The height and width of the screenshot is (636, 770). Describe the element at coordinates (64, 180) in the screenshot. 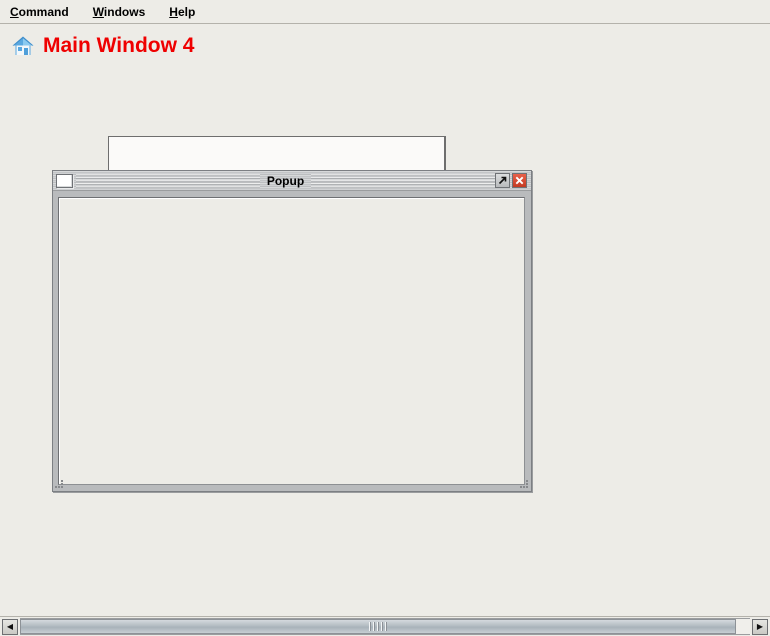

I see `window-menu-icon` at that location.